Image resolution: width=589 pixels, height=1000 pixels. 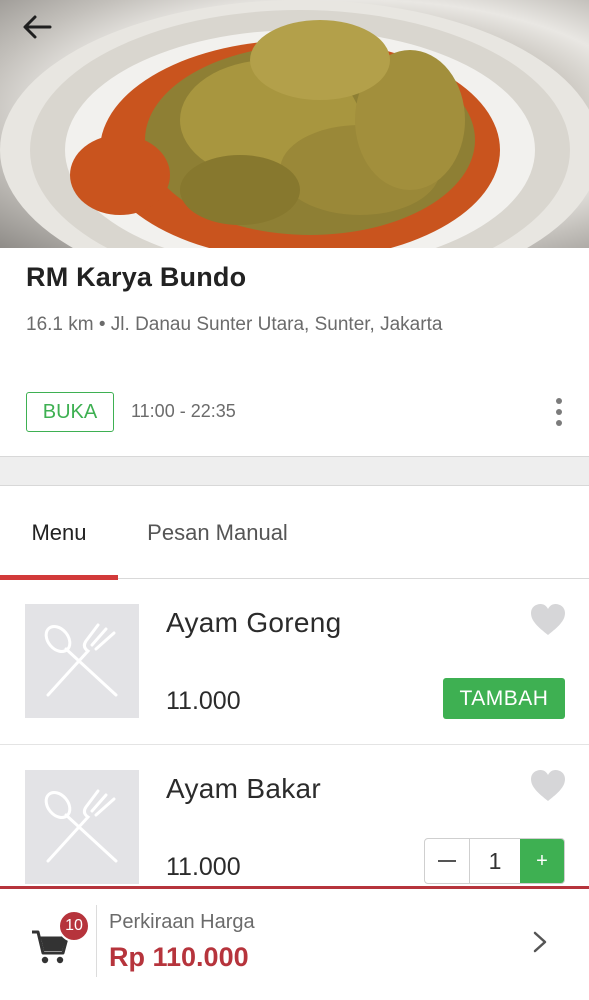 I want to click on estimated-price-label: Perkiraan Harga, so click(x=182, y=922).